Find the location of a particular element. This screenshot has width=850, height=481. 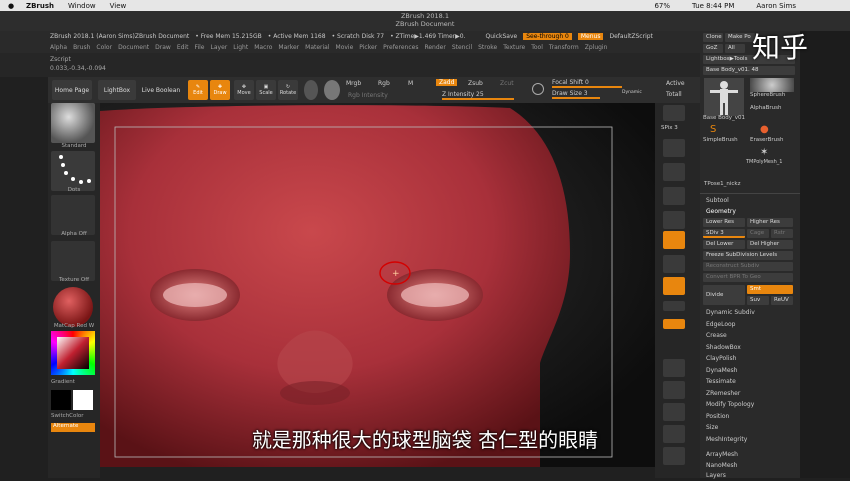

del-lower-button: Del Lower is located at coordinates (724, 244).